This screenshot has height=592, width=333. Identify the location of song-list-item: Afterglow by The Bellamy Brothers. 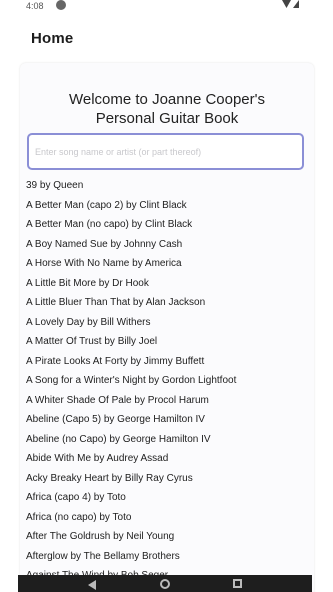
(169, 557).